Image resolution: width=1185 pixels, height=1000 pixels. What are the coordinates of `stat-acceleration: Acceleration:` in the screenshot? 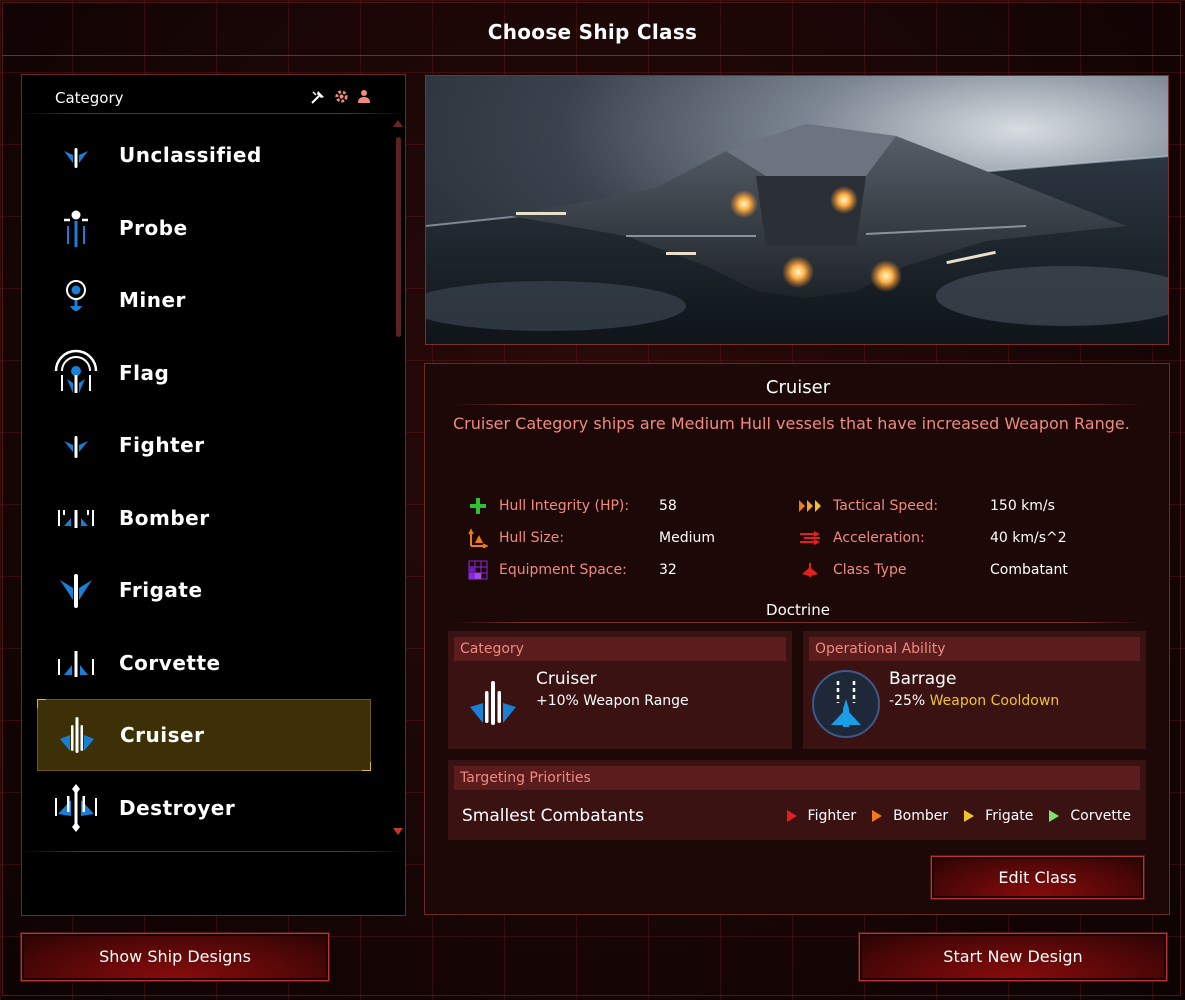 It's located at (861, 538).